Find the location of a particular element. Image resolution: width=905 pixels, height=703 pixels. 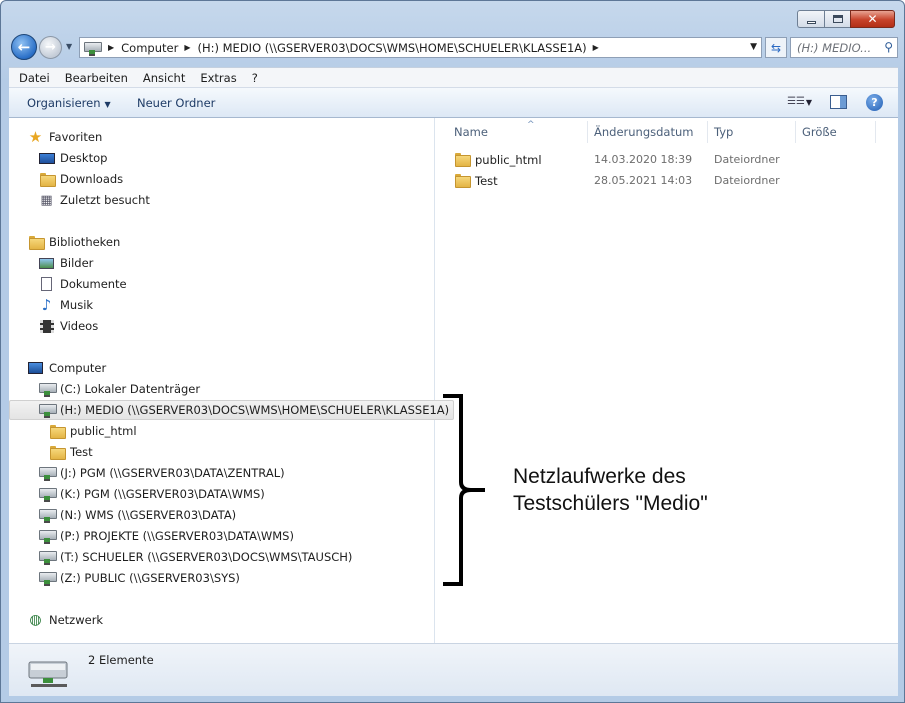

tree-network: ◍ Netzwerk is located at coordinates (65, 620).